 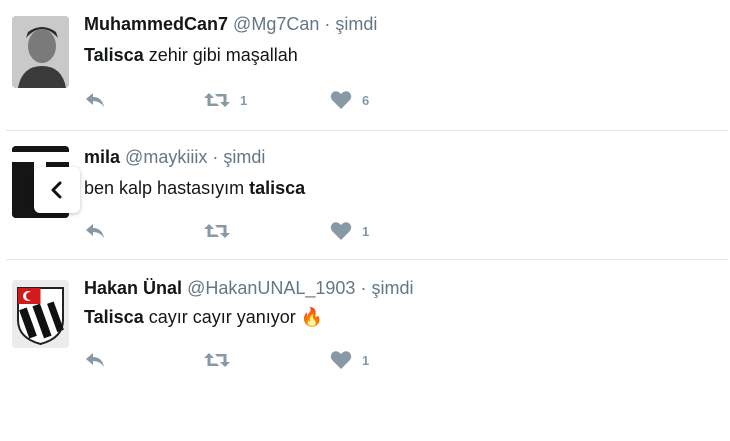 I want to click on back-button, so click(x=57, y=190).